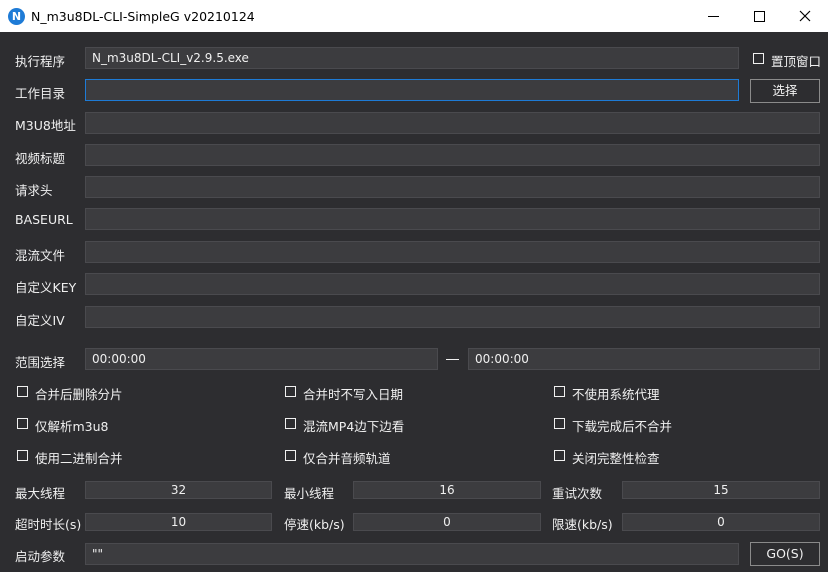 The width and height of the screenshot is (828, 572). I want to click on exe-field: N_m3u8DL-CLI_v2.9.5.exe, so click(412, 58).